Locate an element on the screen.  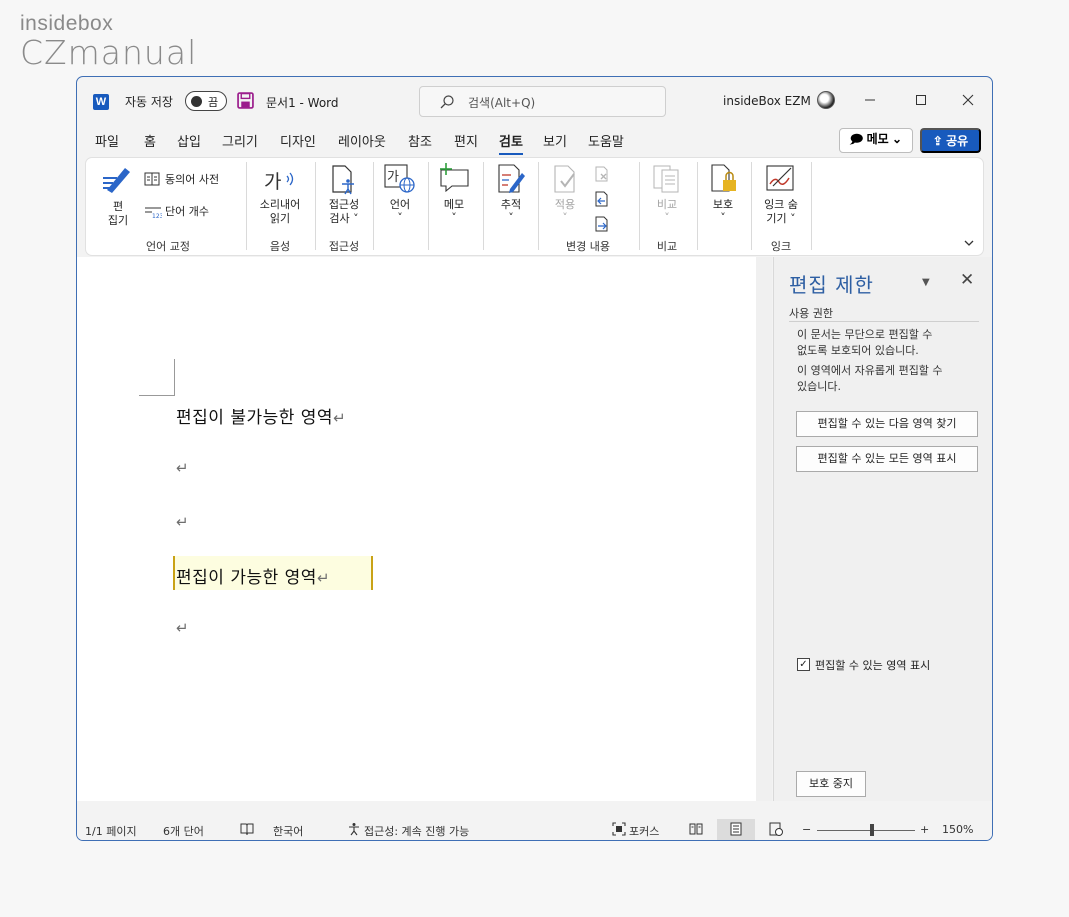
highlight-regions-checkbox: ✓ is located at coordinates (803, 664).